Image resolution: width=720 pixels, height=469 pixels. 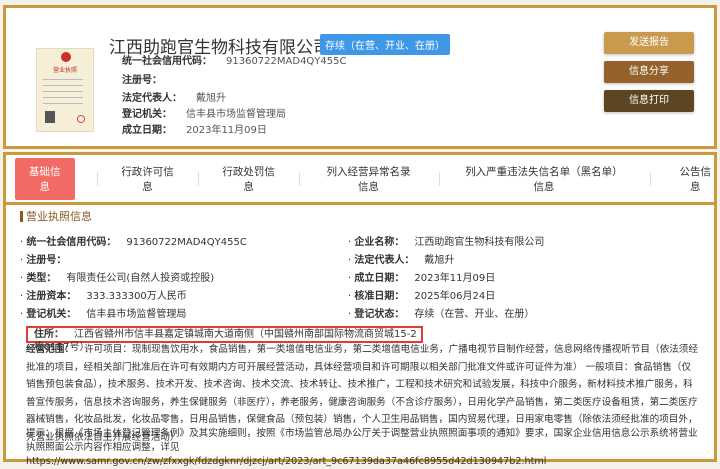 I want to click on tab-admin-penalty: 行政处罚信息, so click(x=249, y=179).